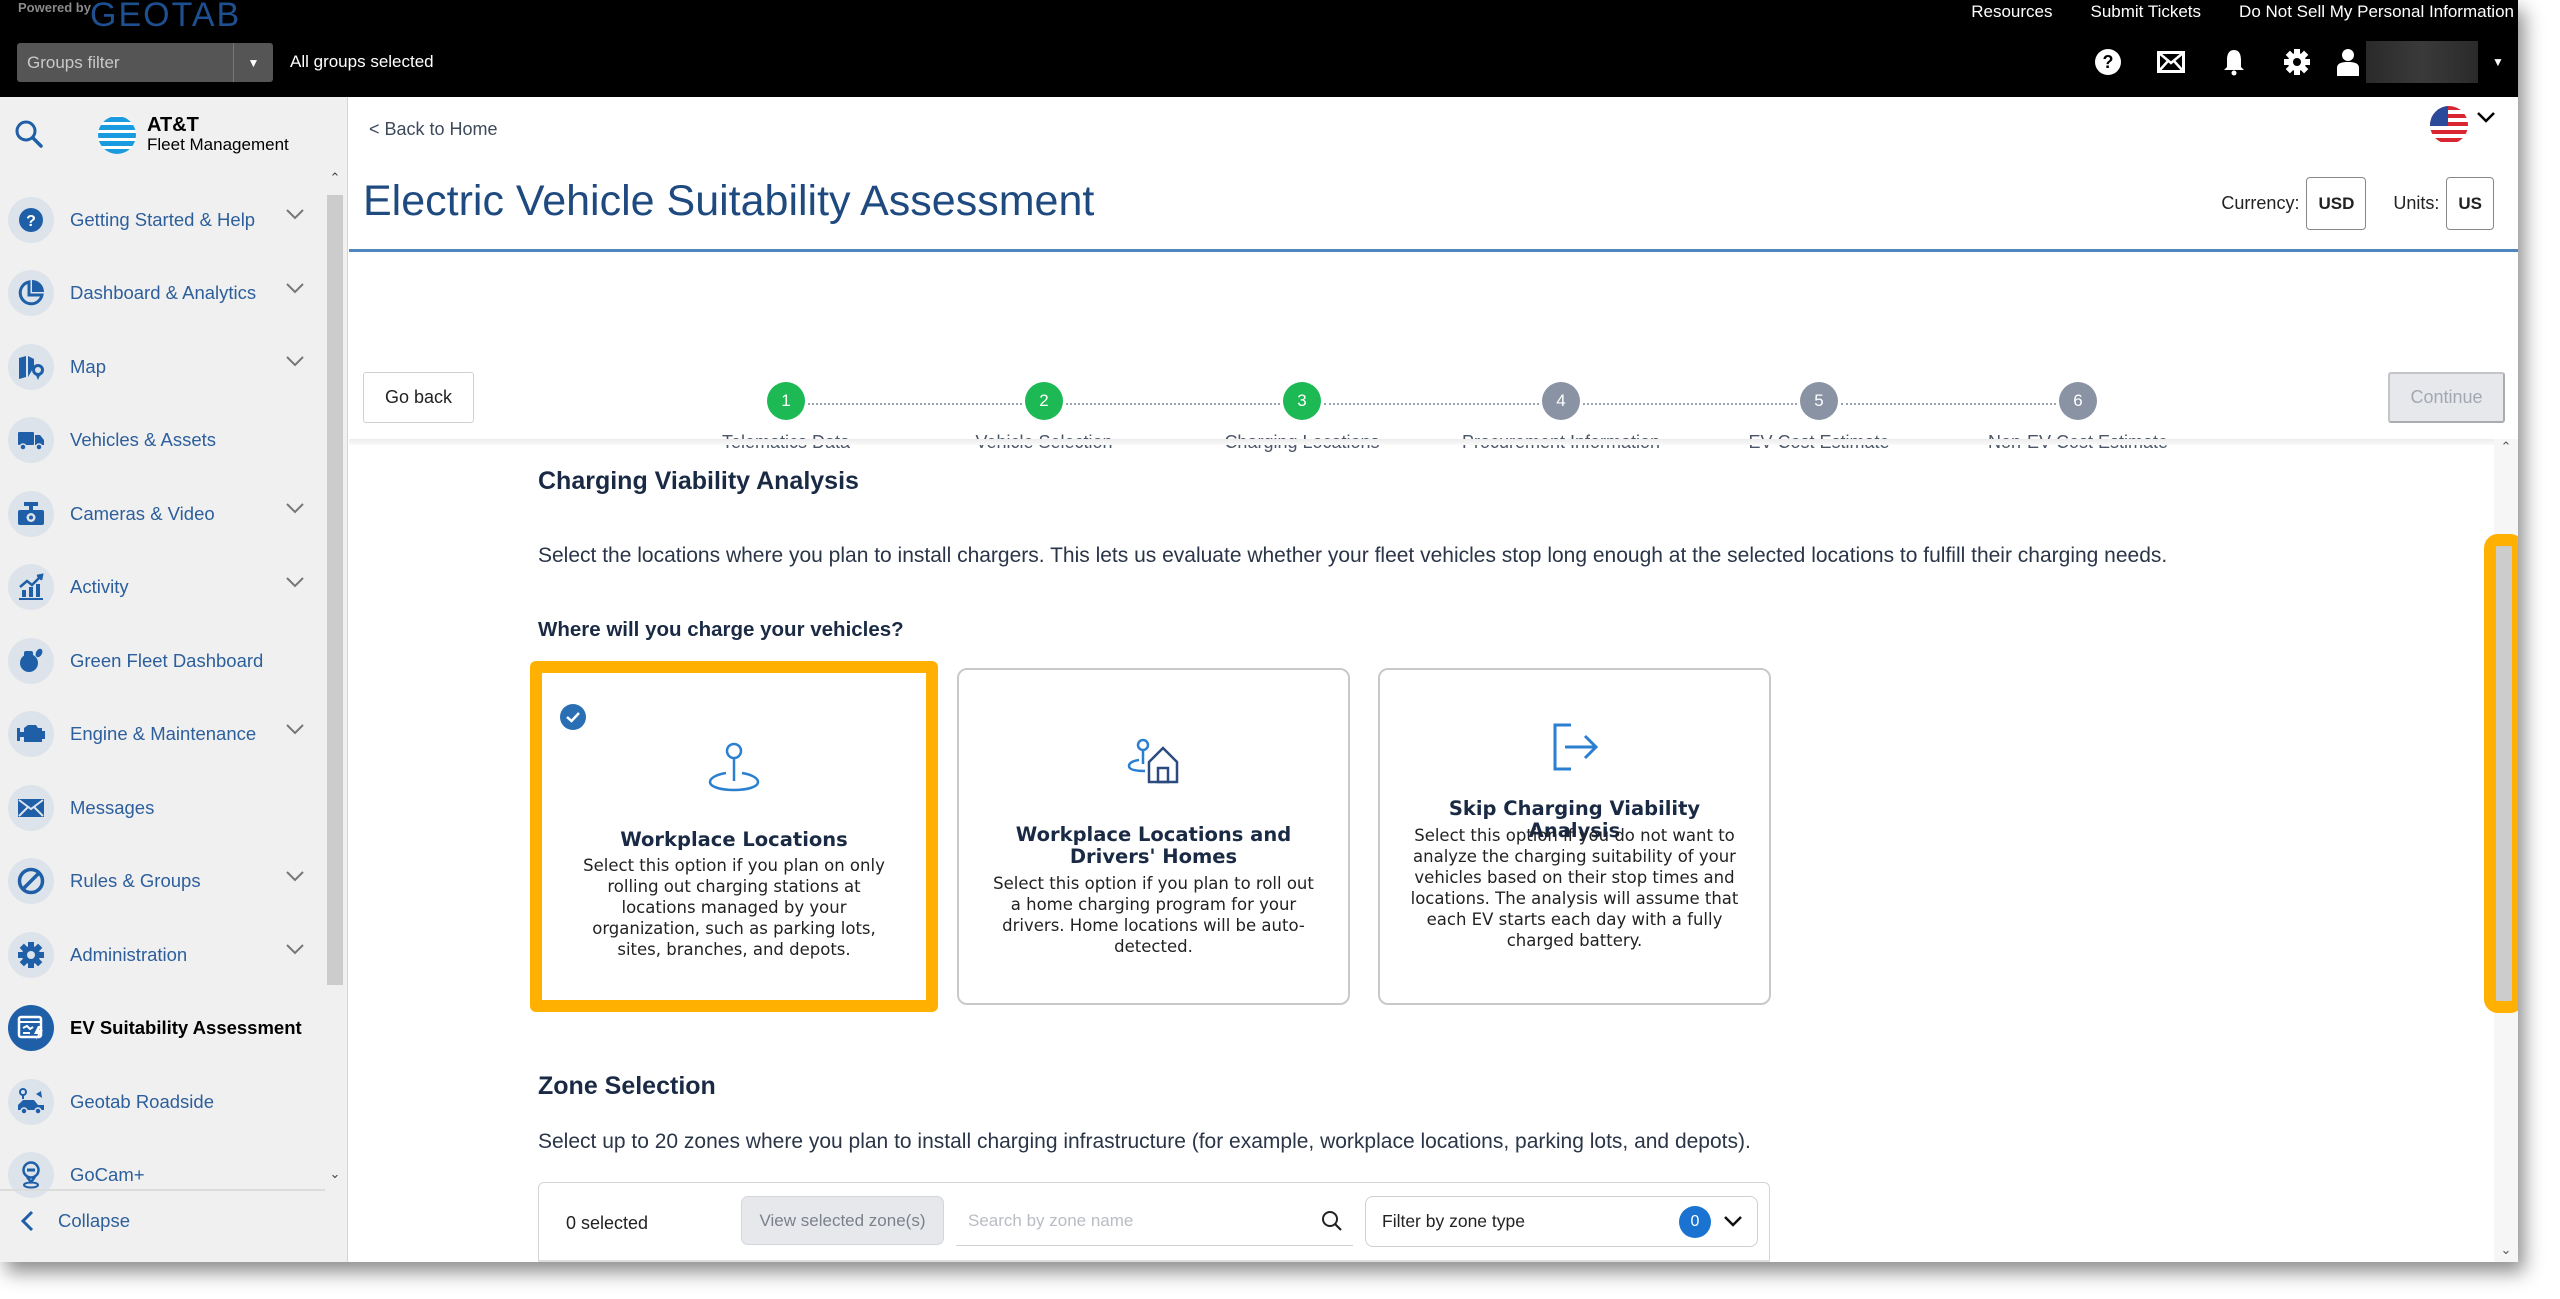 This screenshot has width=2560, height=1299. Describe the element at coordinates (163, 1176) in the screenshot. I see `sidebar-item-gocam: GoCam+` at that location.